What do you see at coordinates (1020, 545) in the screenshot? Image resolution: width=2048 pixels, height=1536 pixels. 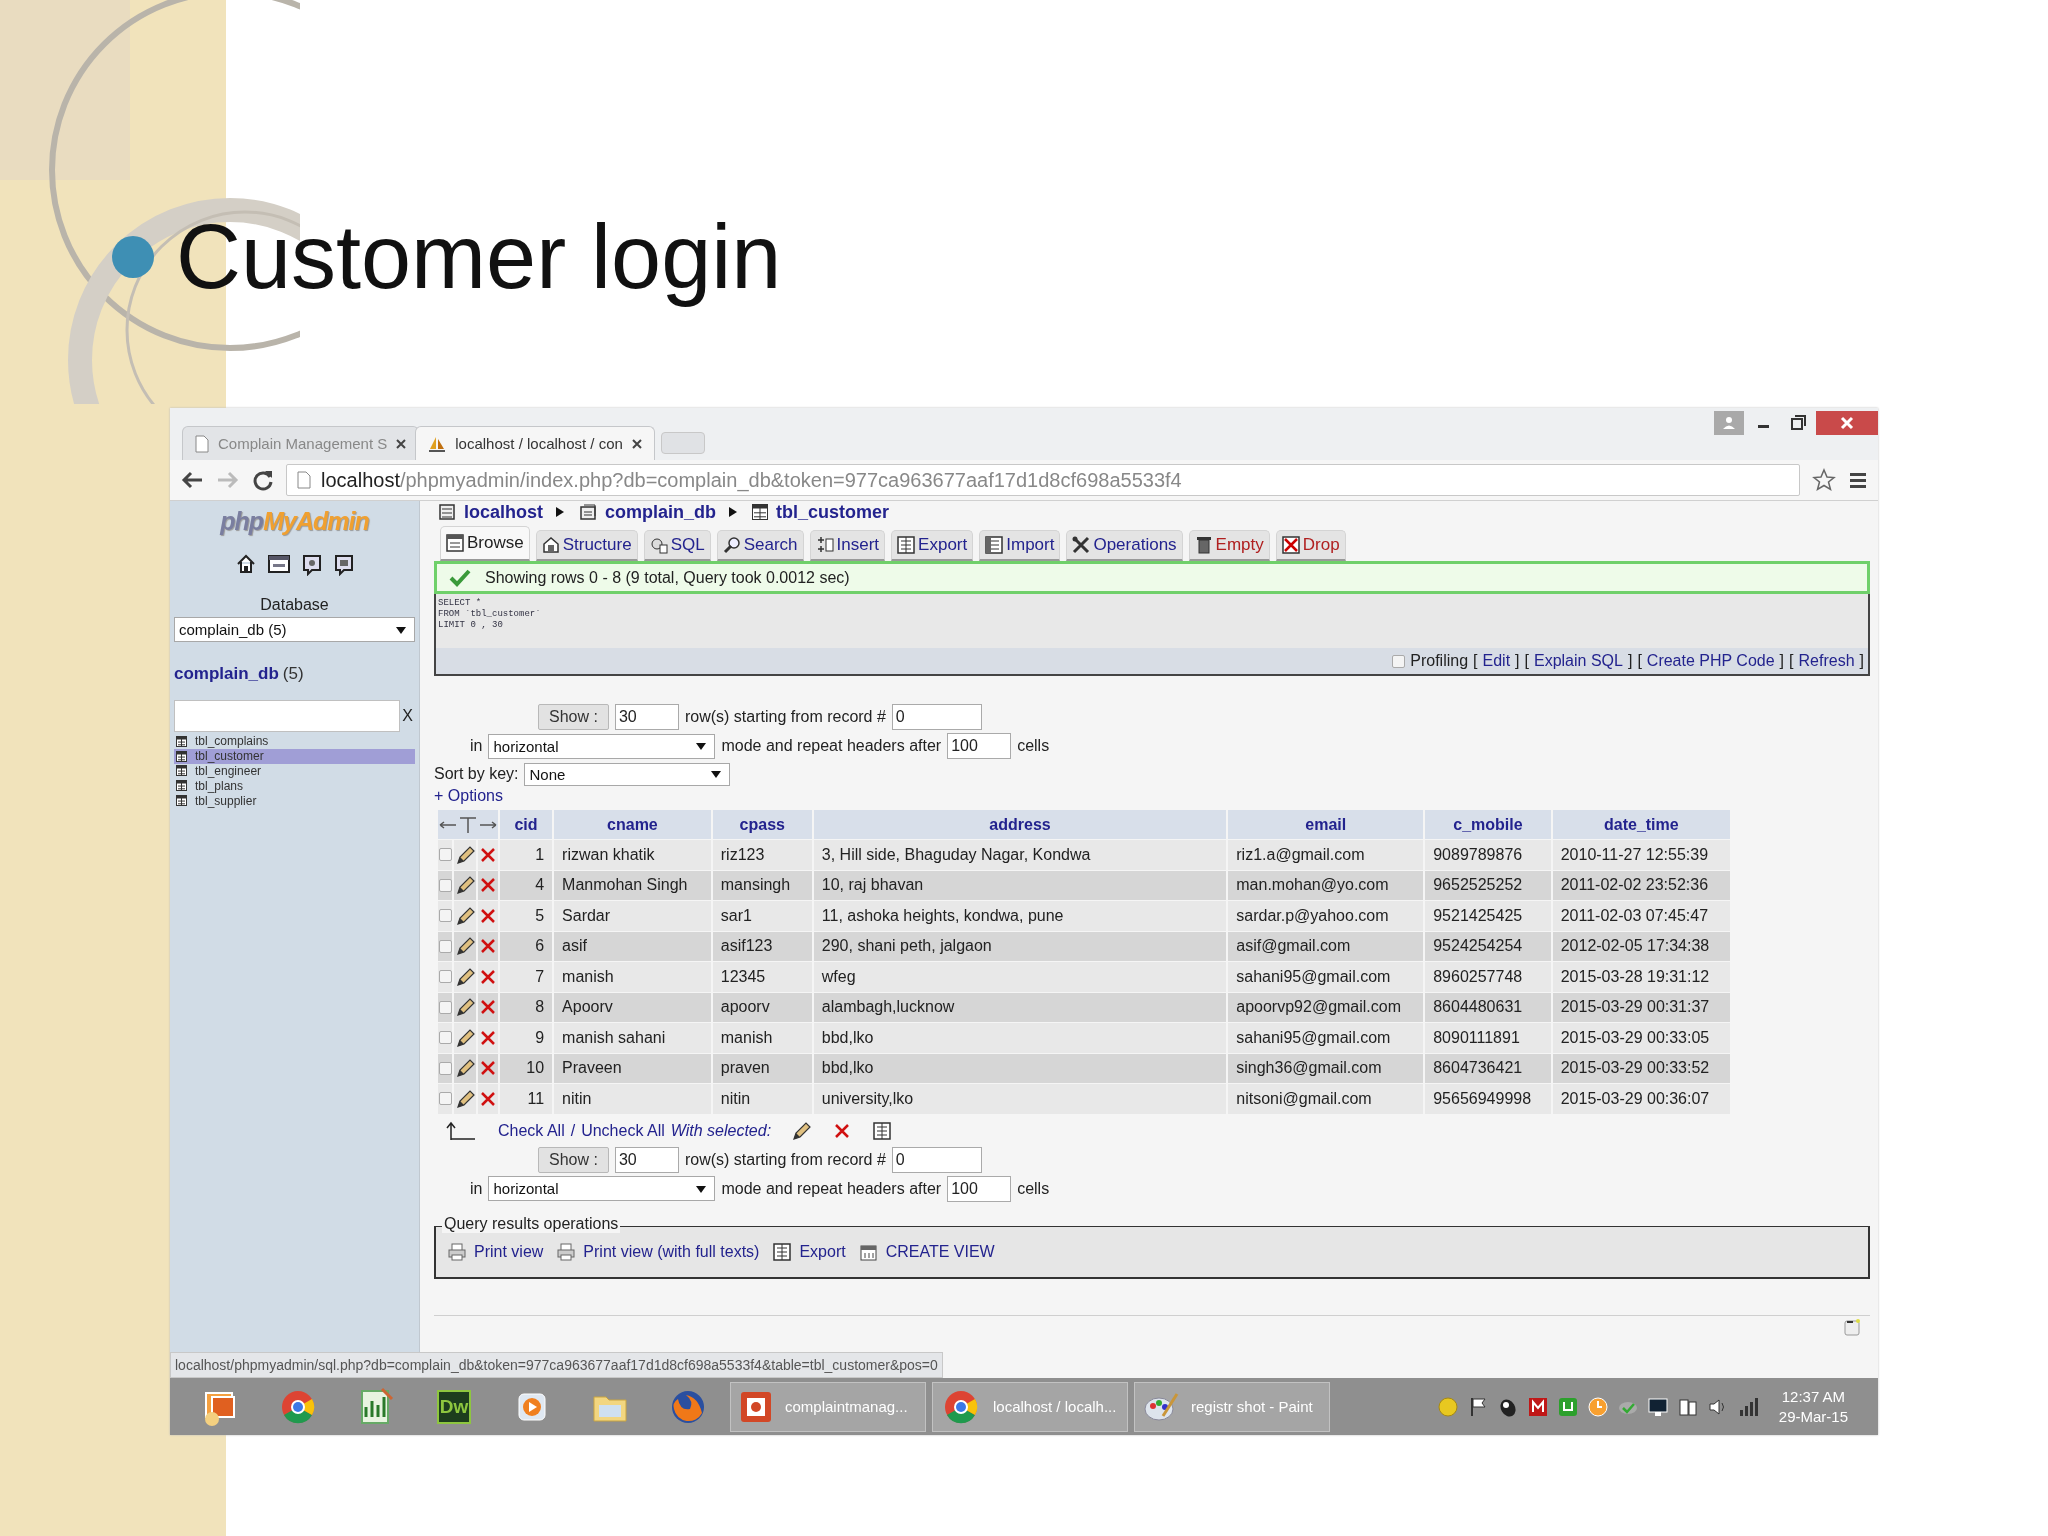 I see `tab: Import` at bounding box center [1020, 545].